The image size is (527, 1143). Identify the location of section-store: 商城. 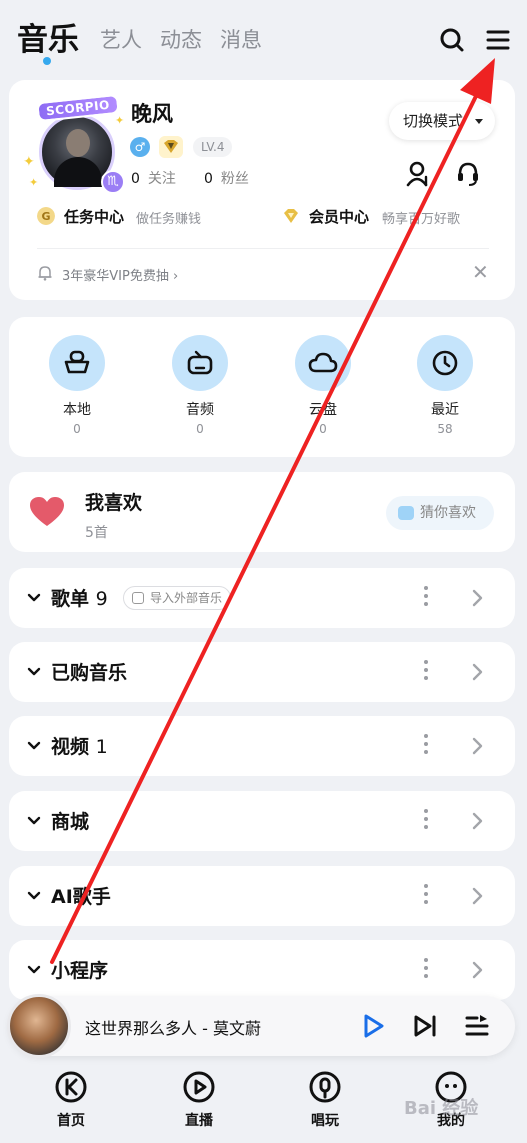
(262, 821).